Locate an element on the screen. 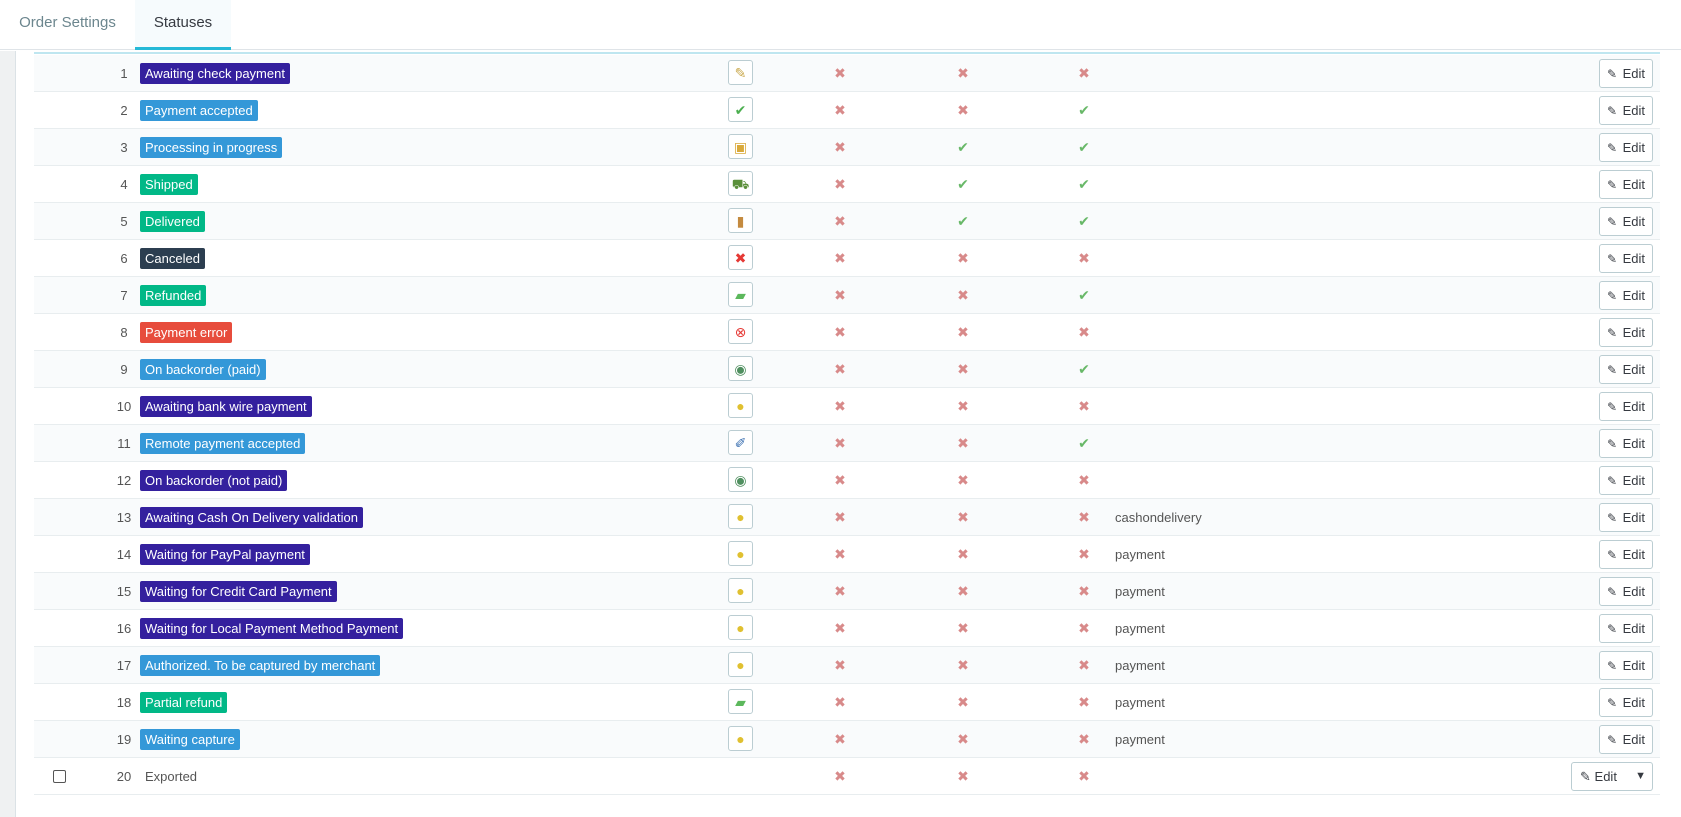 Image resolution: width=1681 pixels, height=817 pixels. table-row: 2 Payment accepted ✔ ✖ ✖ ✔ ✎ Edit is located at coordinates (847, 110).